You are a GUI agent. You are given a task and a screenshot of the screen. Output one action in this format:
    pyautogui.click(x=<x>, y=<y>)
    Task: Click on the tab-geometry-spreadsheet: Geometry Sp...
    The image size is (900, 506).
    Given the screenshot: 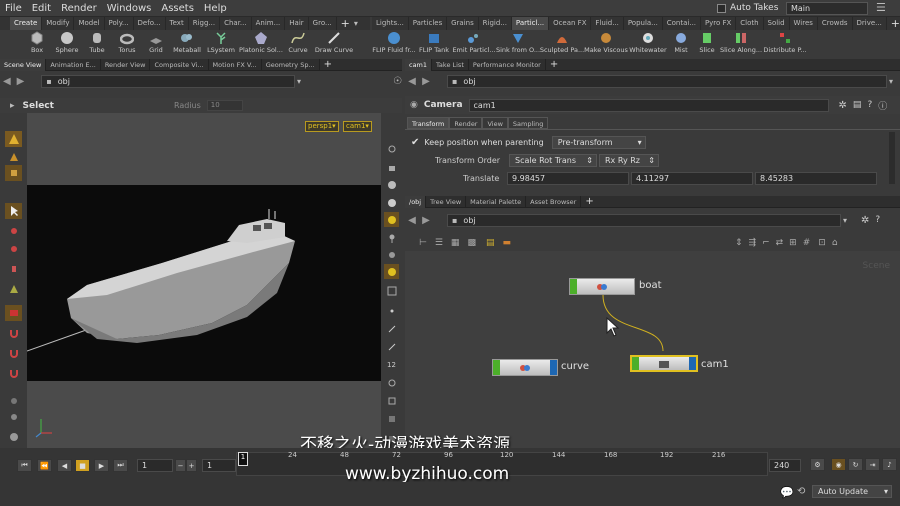 What is the action you would take?
    pyautogui.click(x=291, y=64)
    